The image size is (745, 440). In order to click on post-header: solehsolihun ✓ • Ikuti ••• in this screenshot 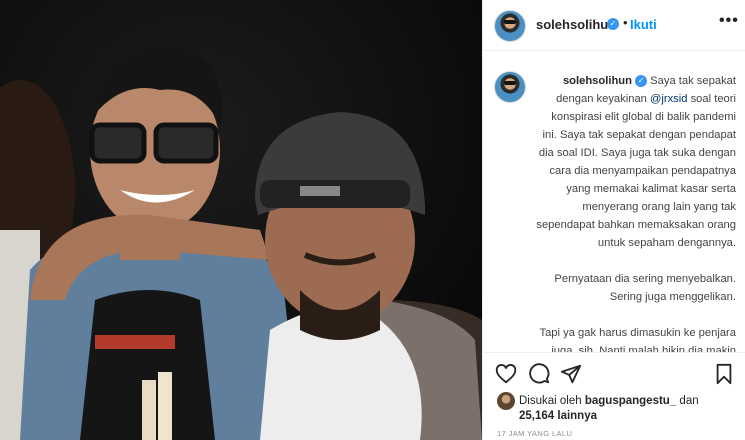, I will do `click(614, 25)`.